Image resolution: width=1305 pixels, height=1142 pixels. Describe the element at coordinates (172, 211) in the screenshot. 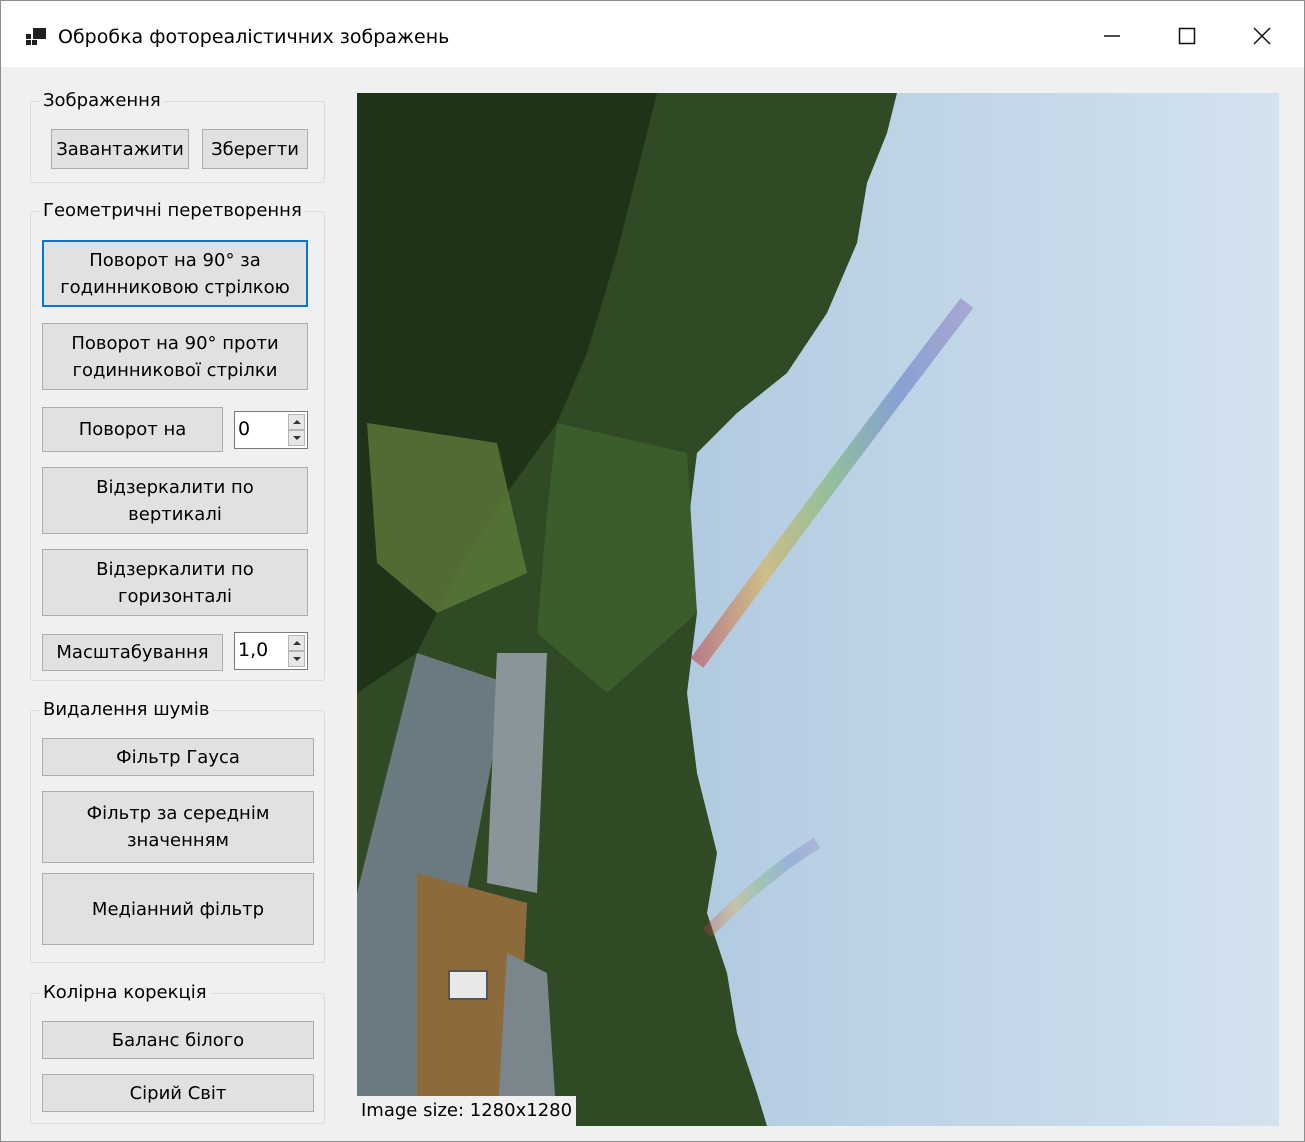

I see `geometry-group-label: Геометричні перетворення` at that location.